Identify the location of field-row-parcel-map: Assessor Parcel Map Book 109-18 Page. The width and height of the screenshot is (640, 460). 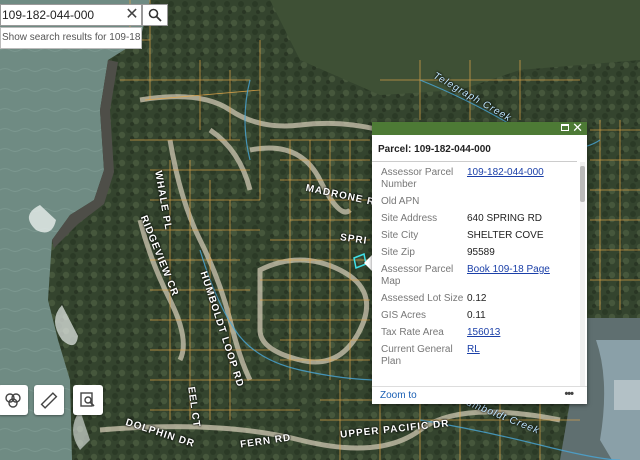
(481, 276).